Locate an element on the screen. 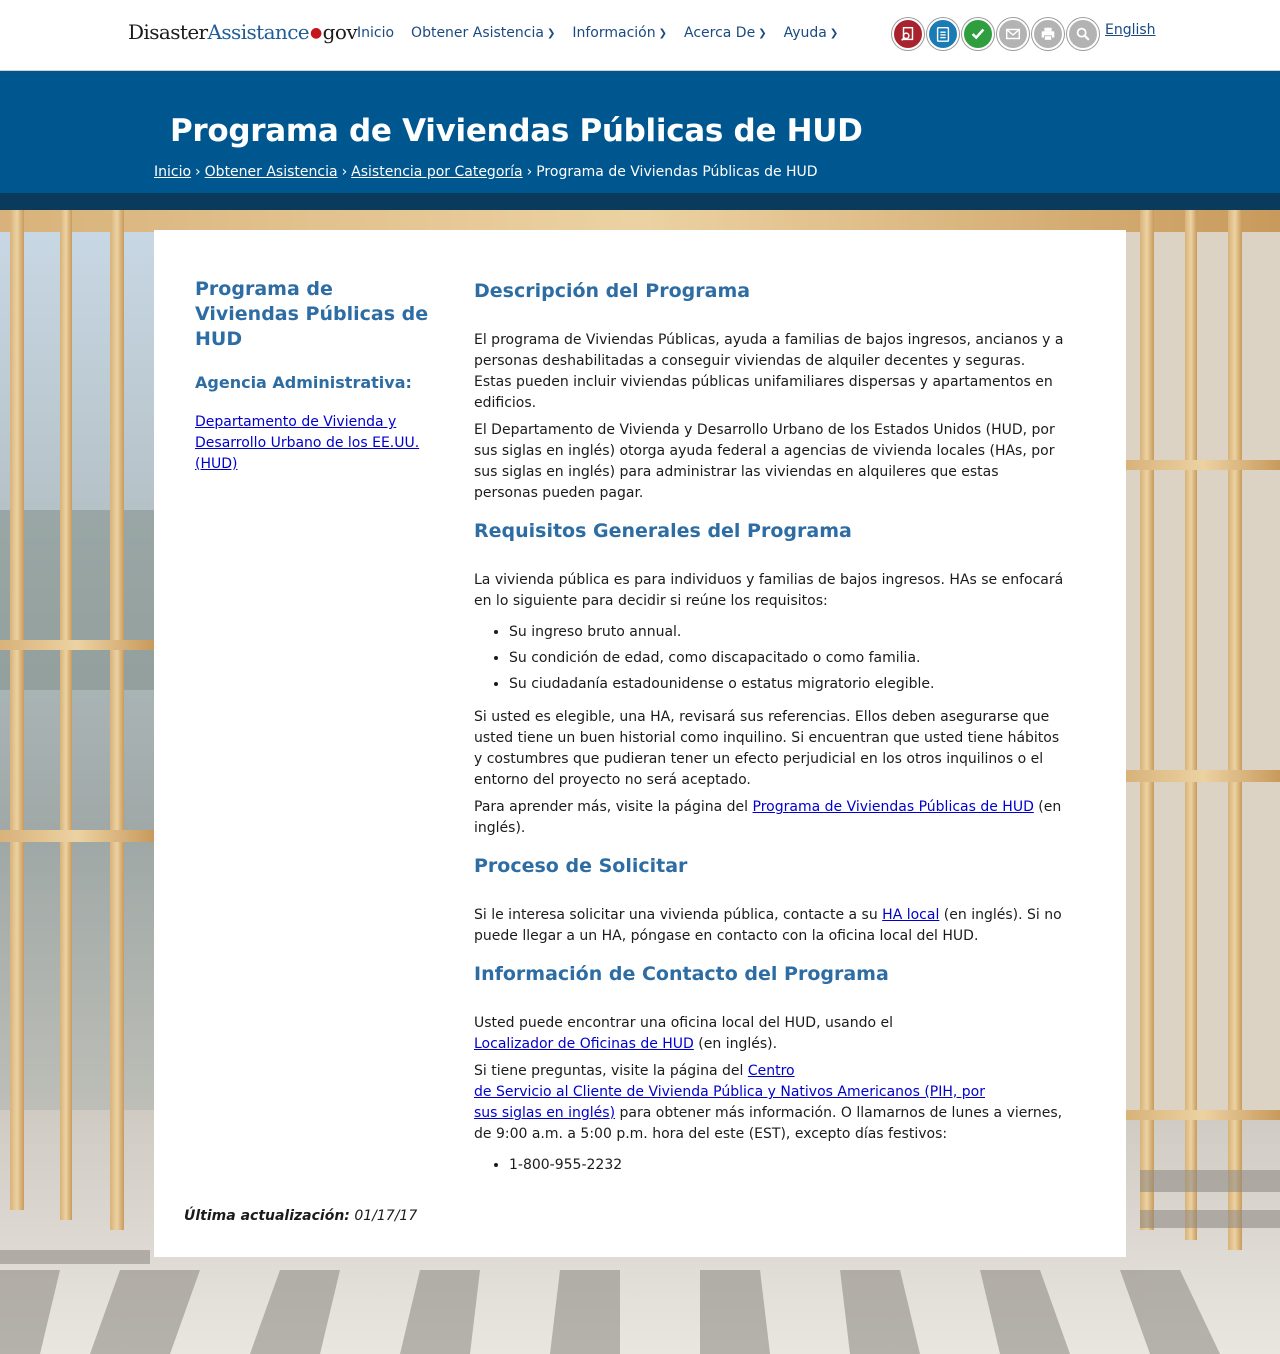 Image resolution: width=1280 pixels, height=1354 pixels. heading-proceso-solicitar: Proceso de Solicitar is located at coordinates (581, 866).